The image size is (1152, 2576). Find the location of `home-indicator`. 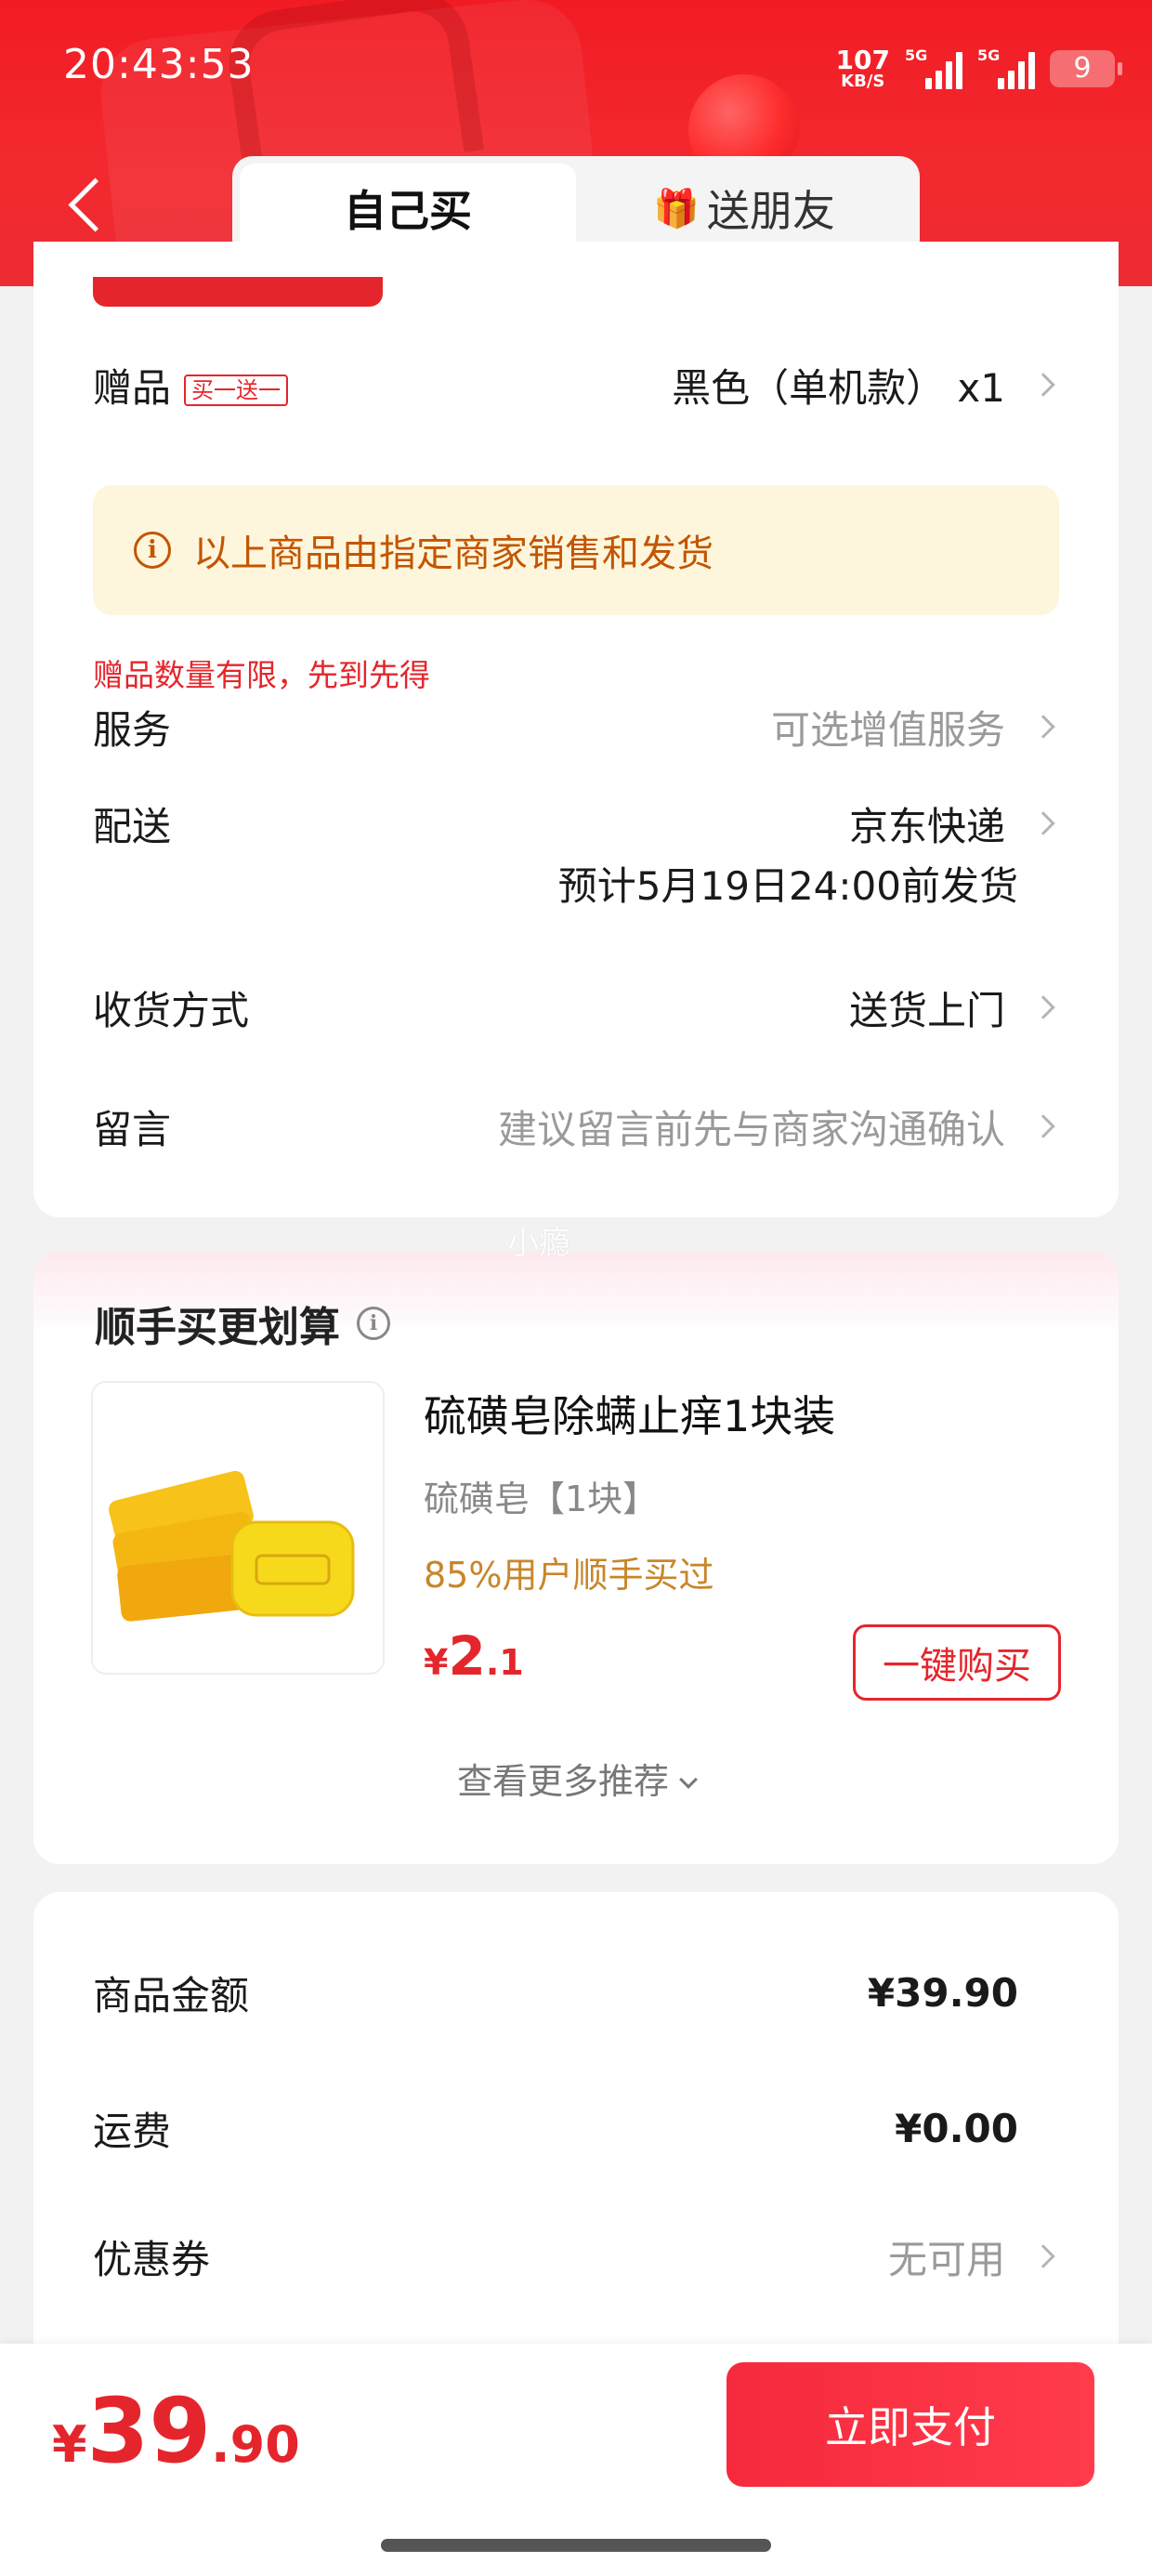

home-indicator is located at coordinates (576, 2545).